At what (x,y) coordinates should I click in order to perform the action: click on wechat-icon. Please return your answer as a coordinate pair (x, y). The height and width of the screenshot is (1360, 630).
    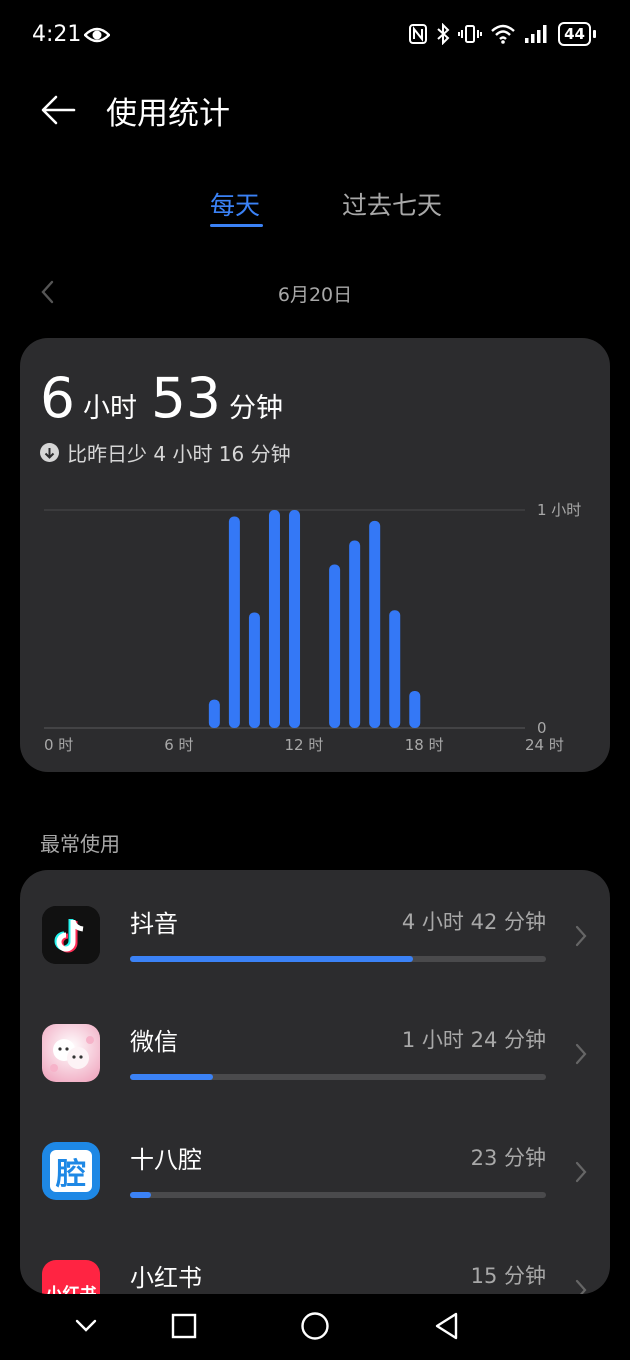
    Looking at the image, I should click on (71, 1053).